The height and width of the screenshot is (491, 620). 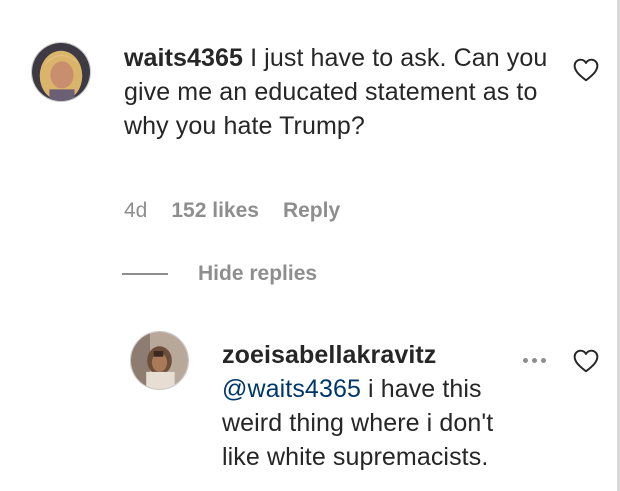 I want to click on replier-avatar-image, so click(x=159, y=360).